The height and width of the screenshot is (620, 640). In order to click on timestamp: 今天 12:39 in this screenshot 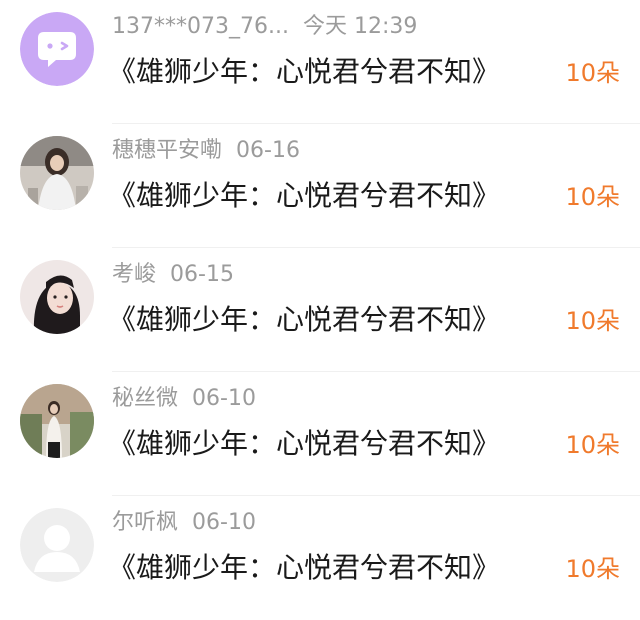, I will do `click(360, 26)`.